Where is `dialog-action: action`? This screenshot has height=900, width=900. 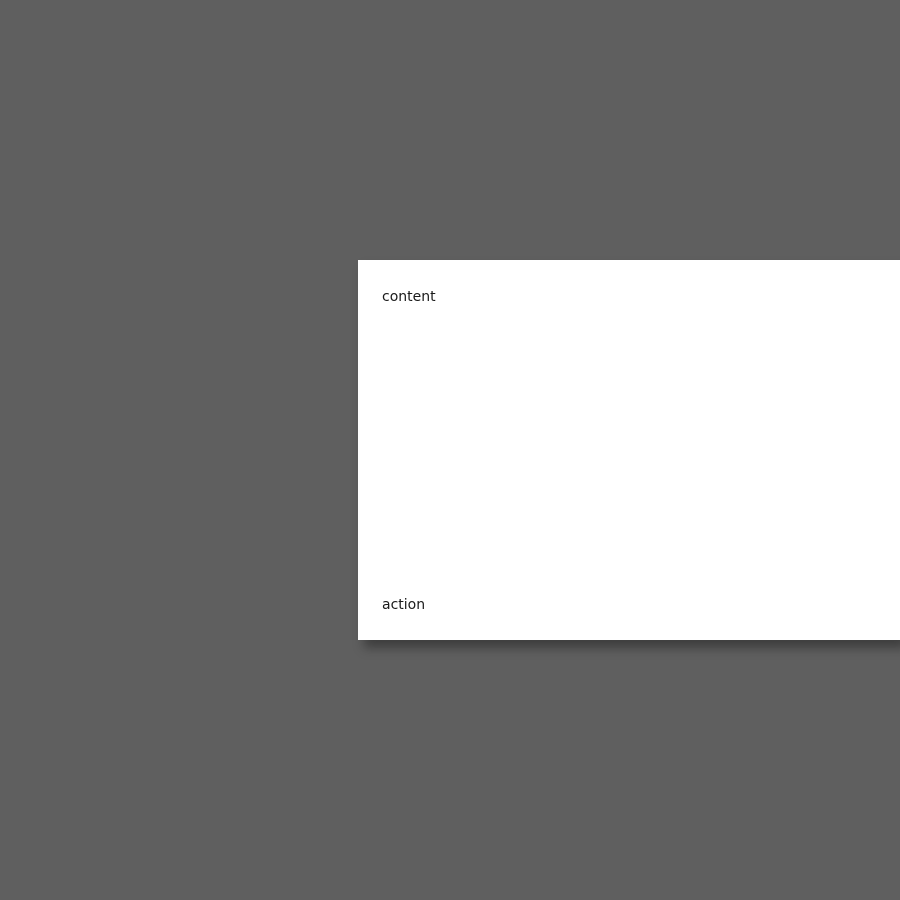 dialog-action: action is located at coordinates (403, 605).